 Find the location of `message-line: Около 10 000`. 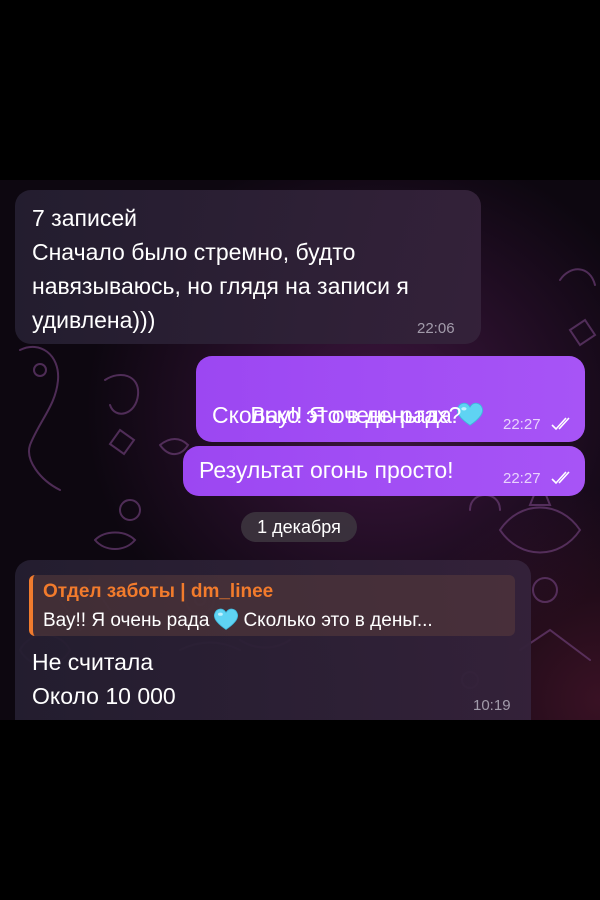

message-line: Около 10 000 is located at coordinates (104, 696).